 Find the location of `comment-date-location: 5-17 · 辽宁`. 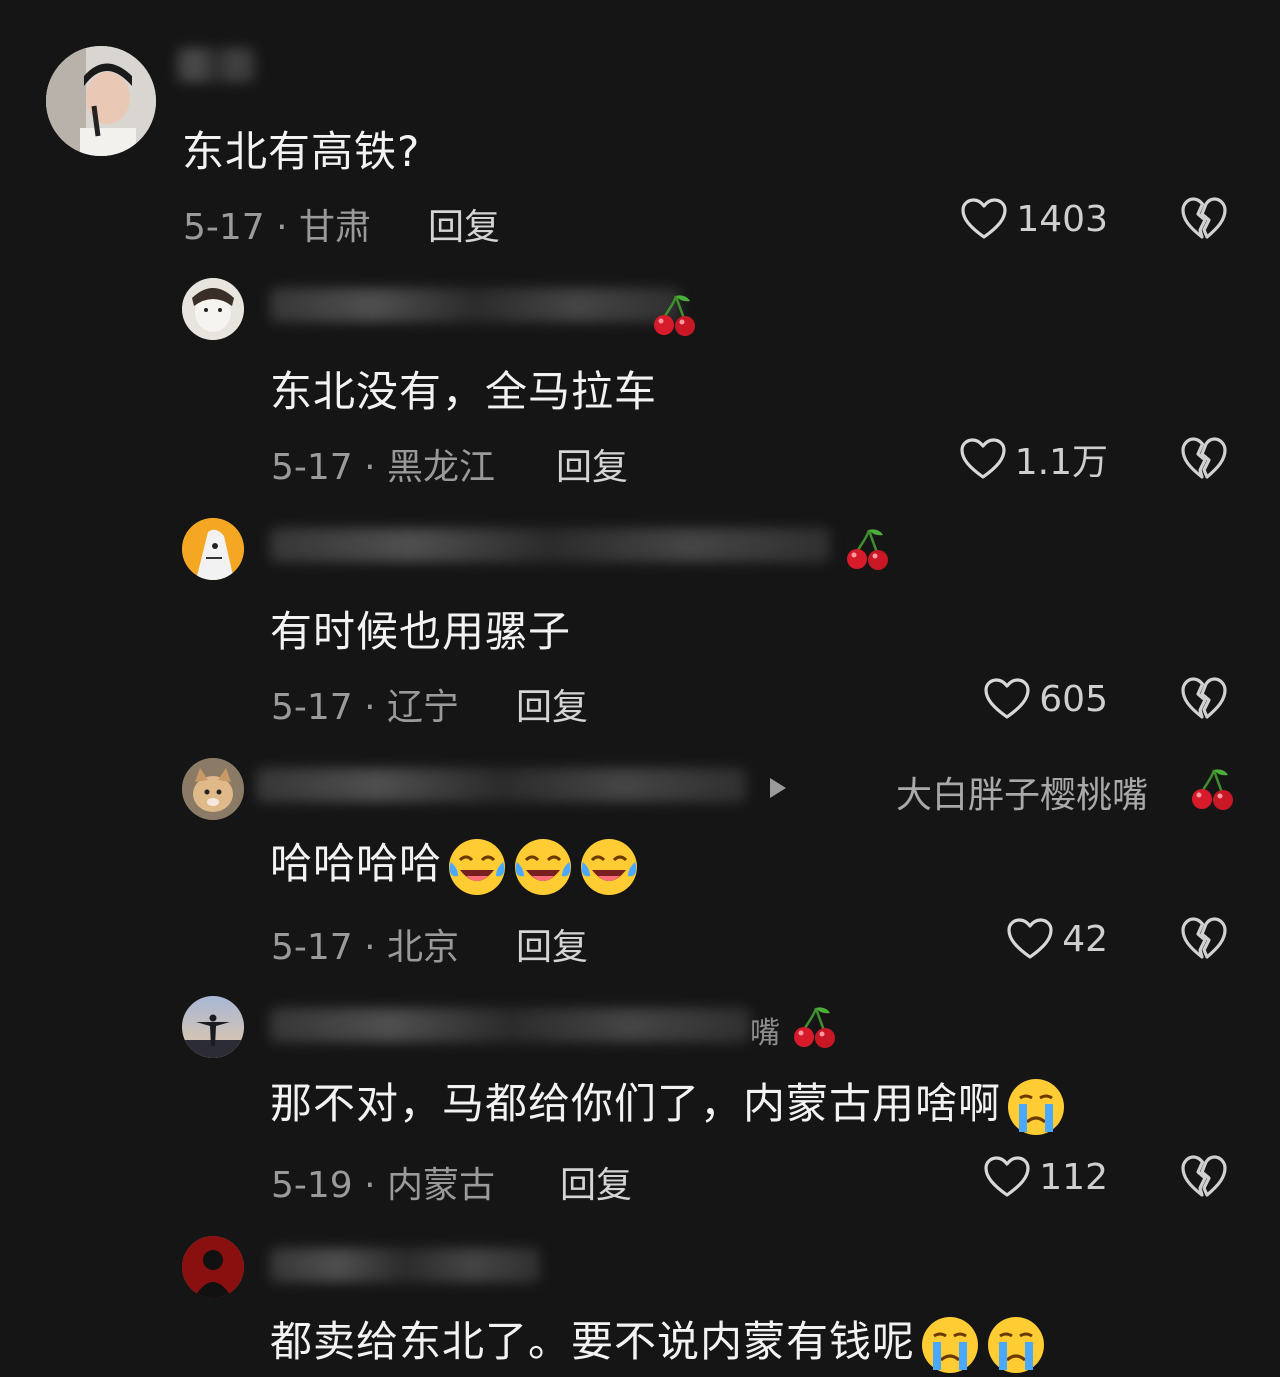

comment-date-location: 5-17 · 辽宁 is located at coordinates (365, 707).